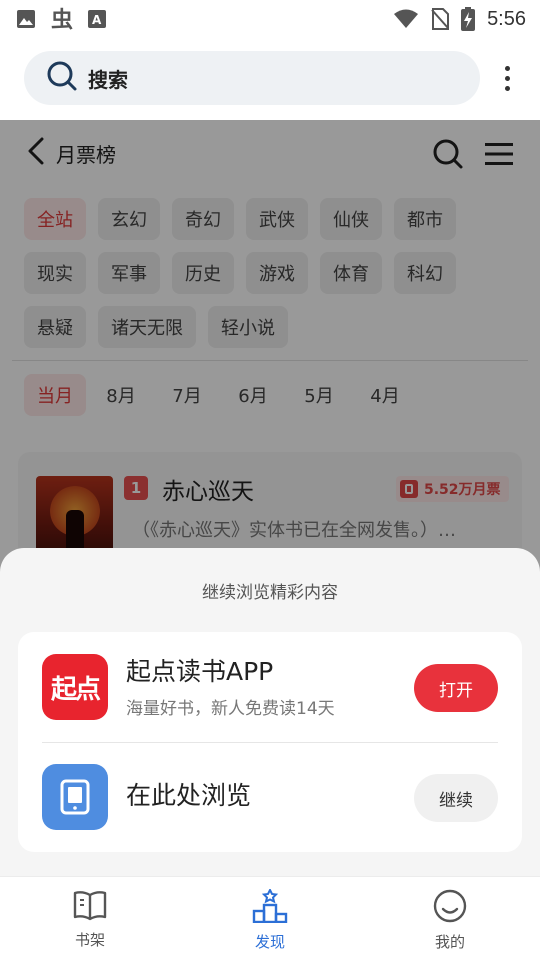 The image size is (540, 960). Describe the element at coordinates (75, 797) in the screenshot. I see `tablet-icon` at that location.